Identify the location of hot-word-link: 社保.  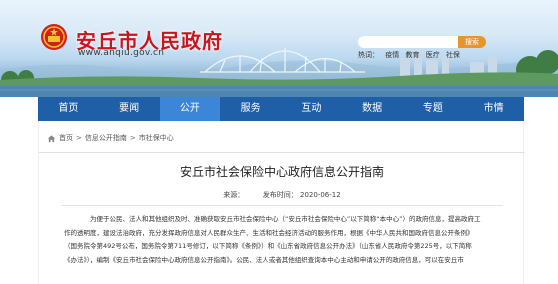
(453, 55).